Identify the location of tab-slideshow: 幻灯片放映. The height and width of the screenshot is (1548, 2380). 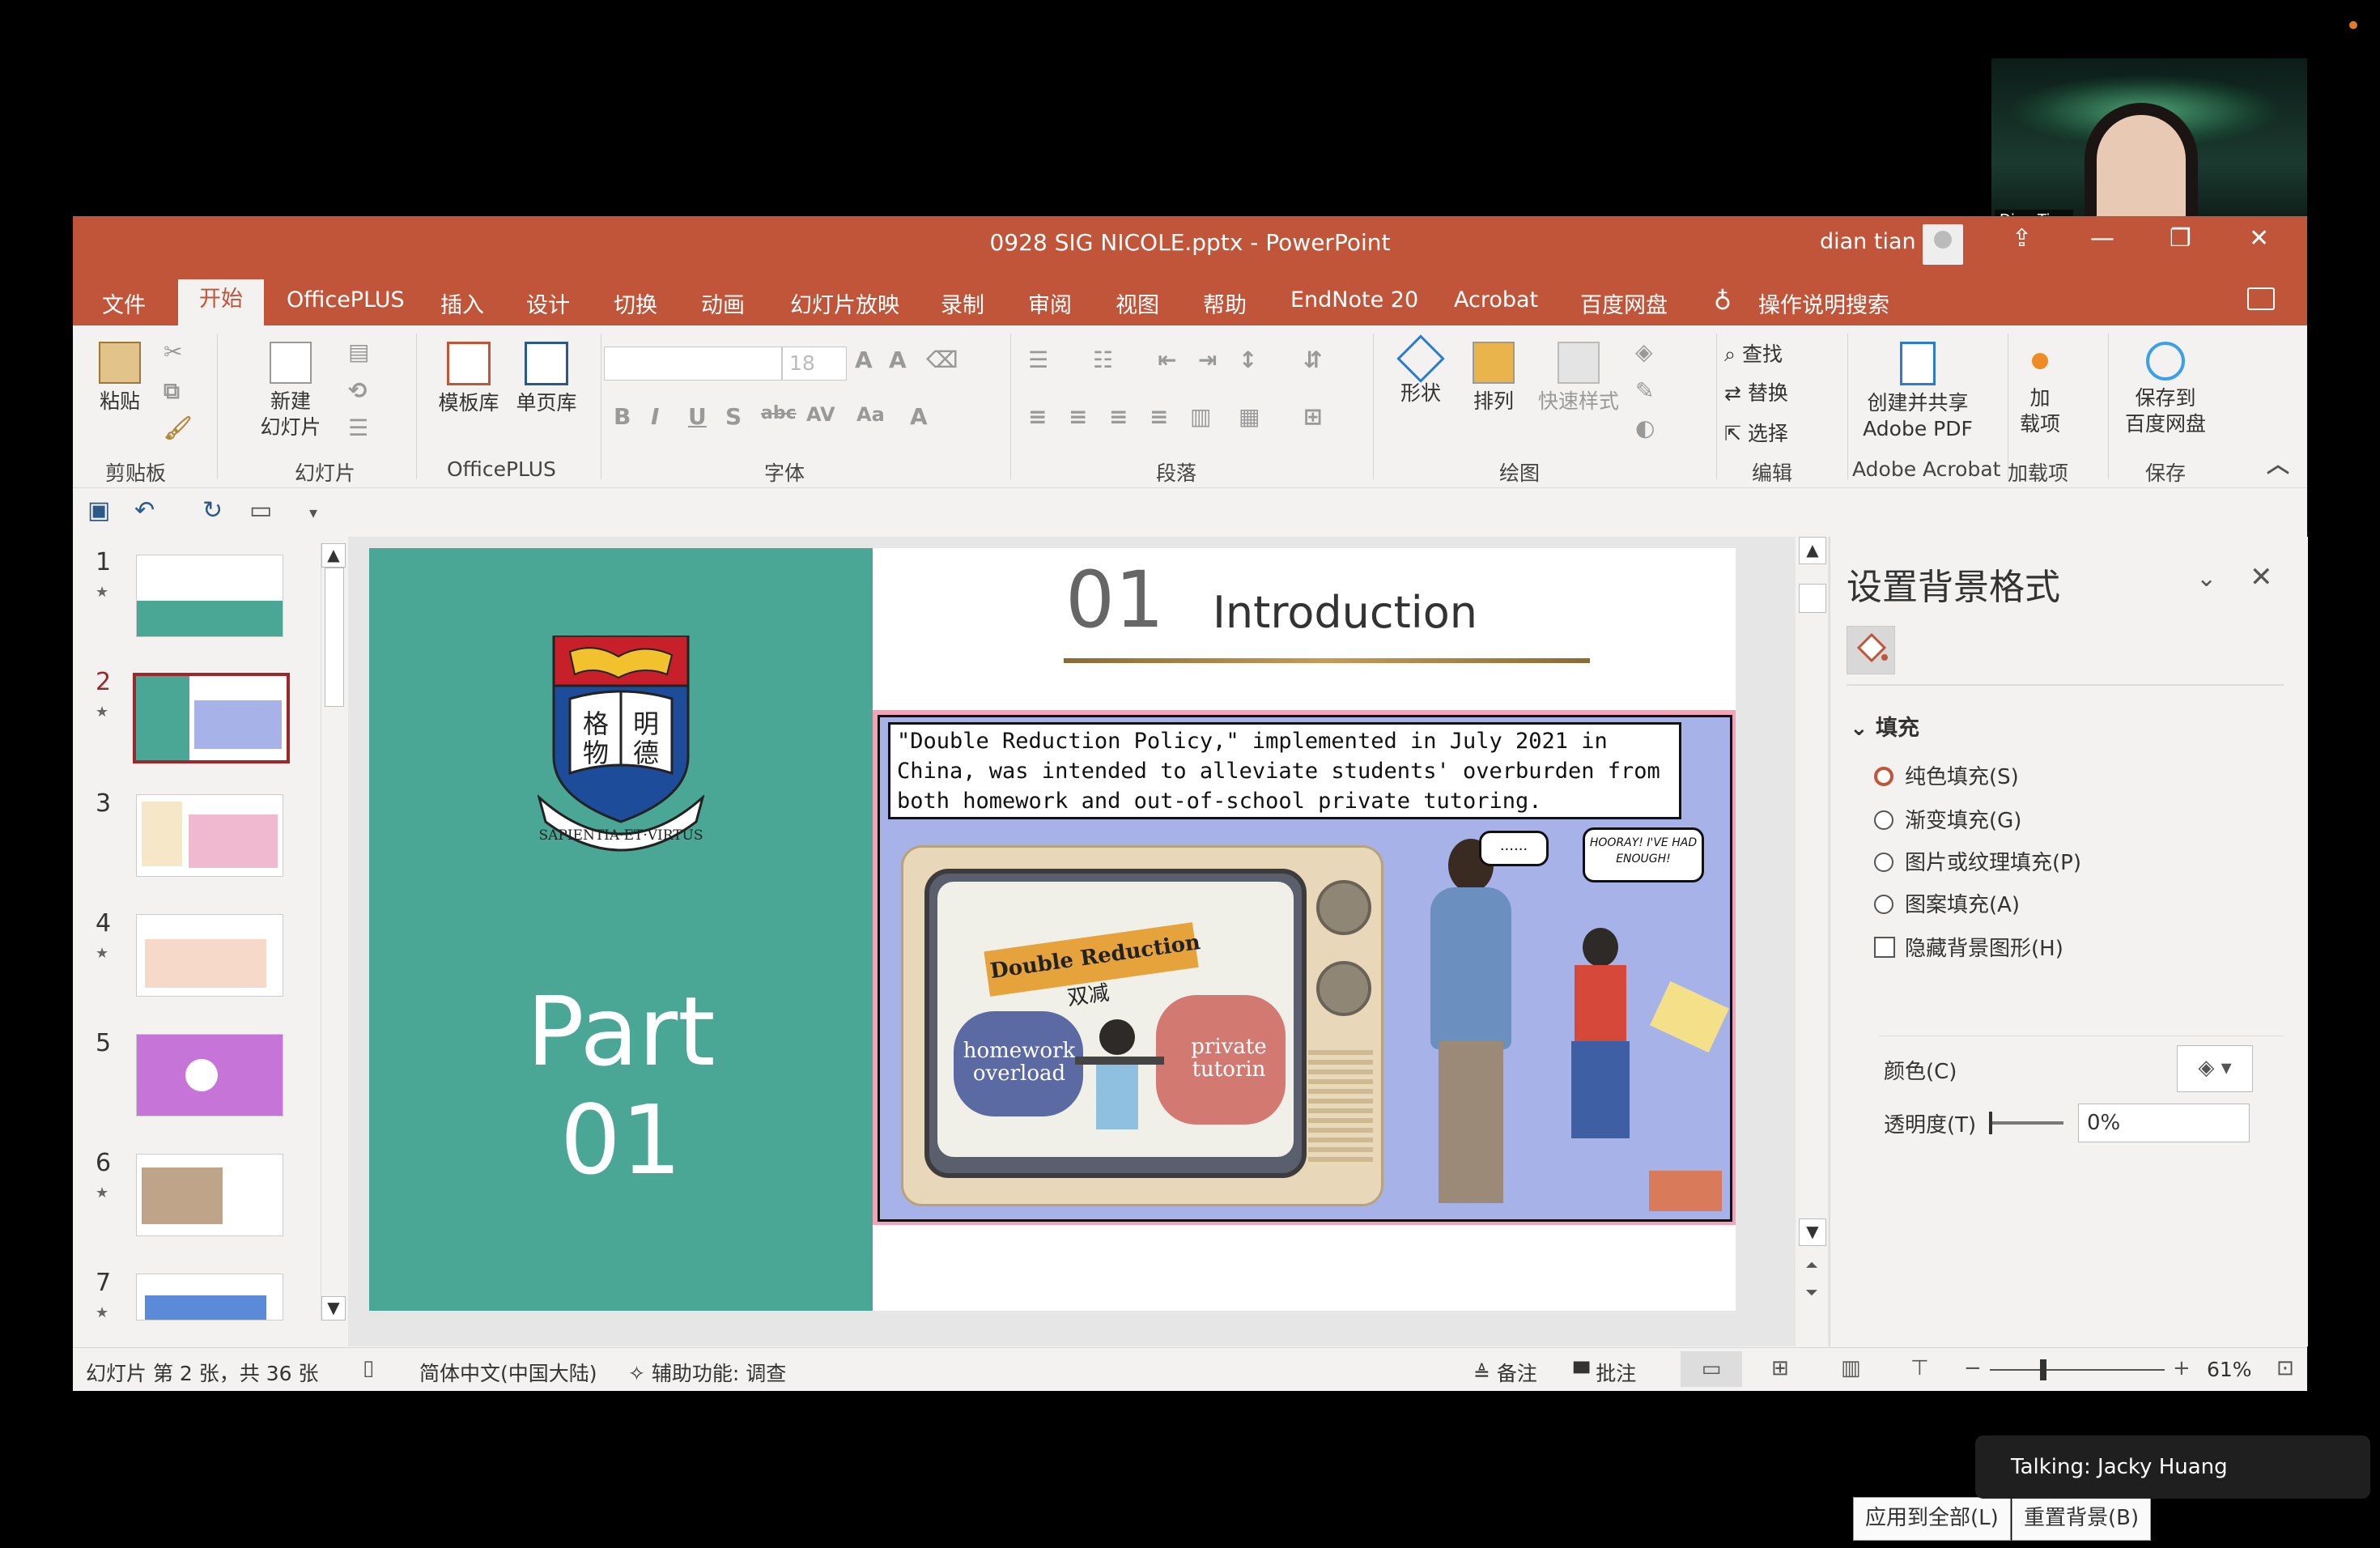
(844, 303).